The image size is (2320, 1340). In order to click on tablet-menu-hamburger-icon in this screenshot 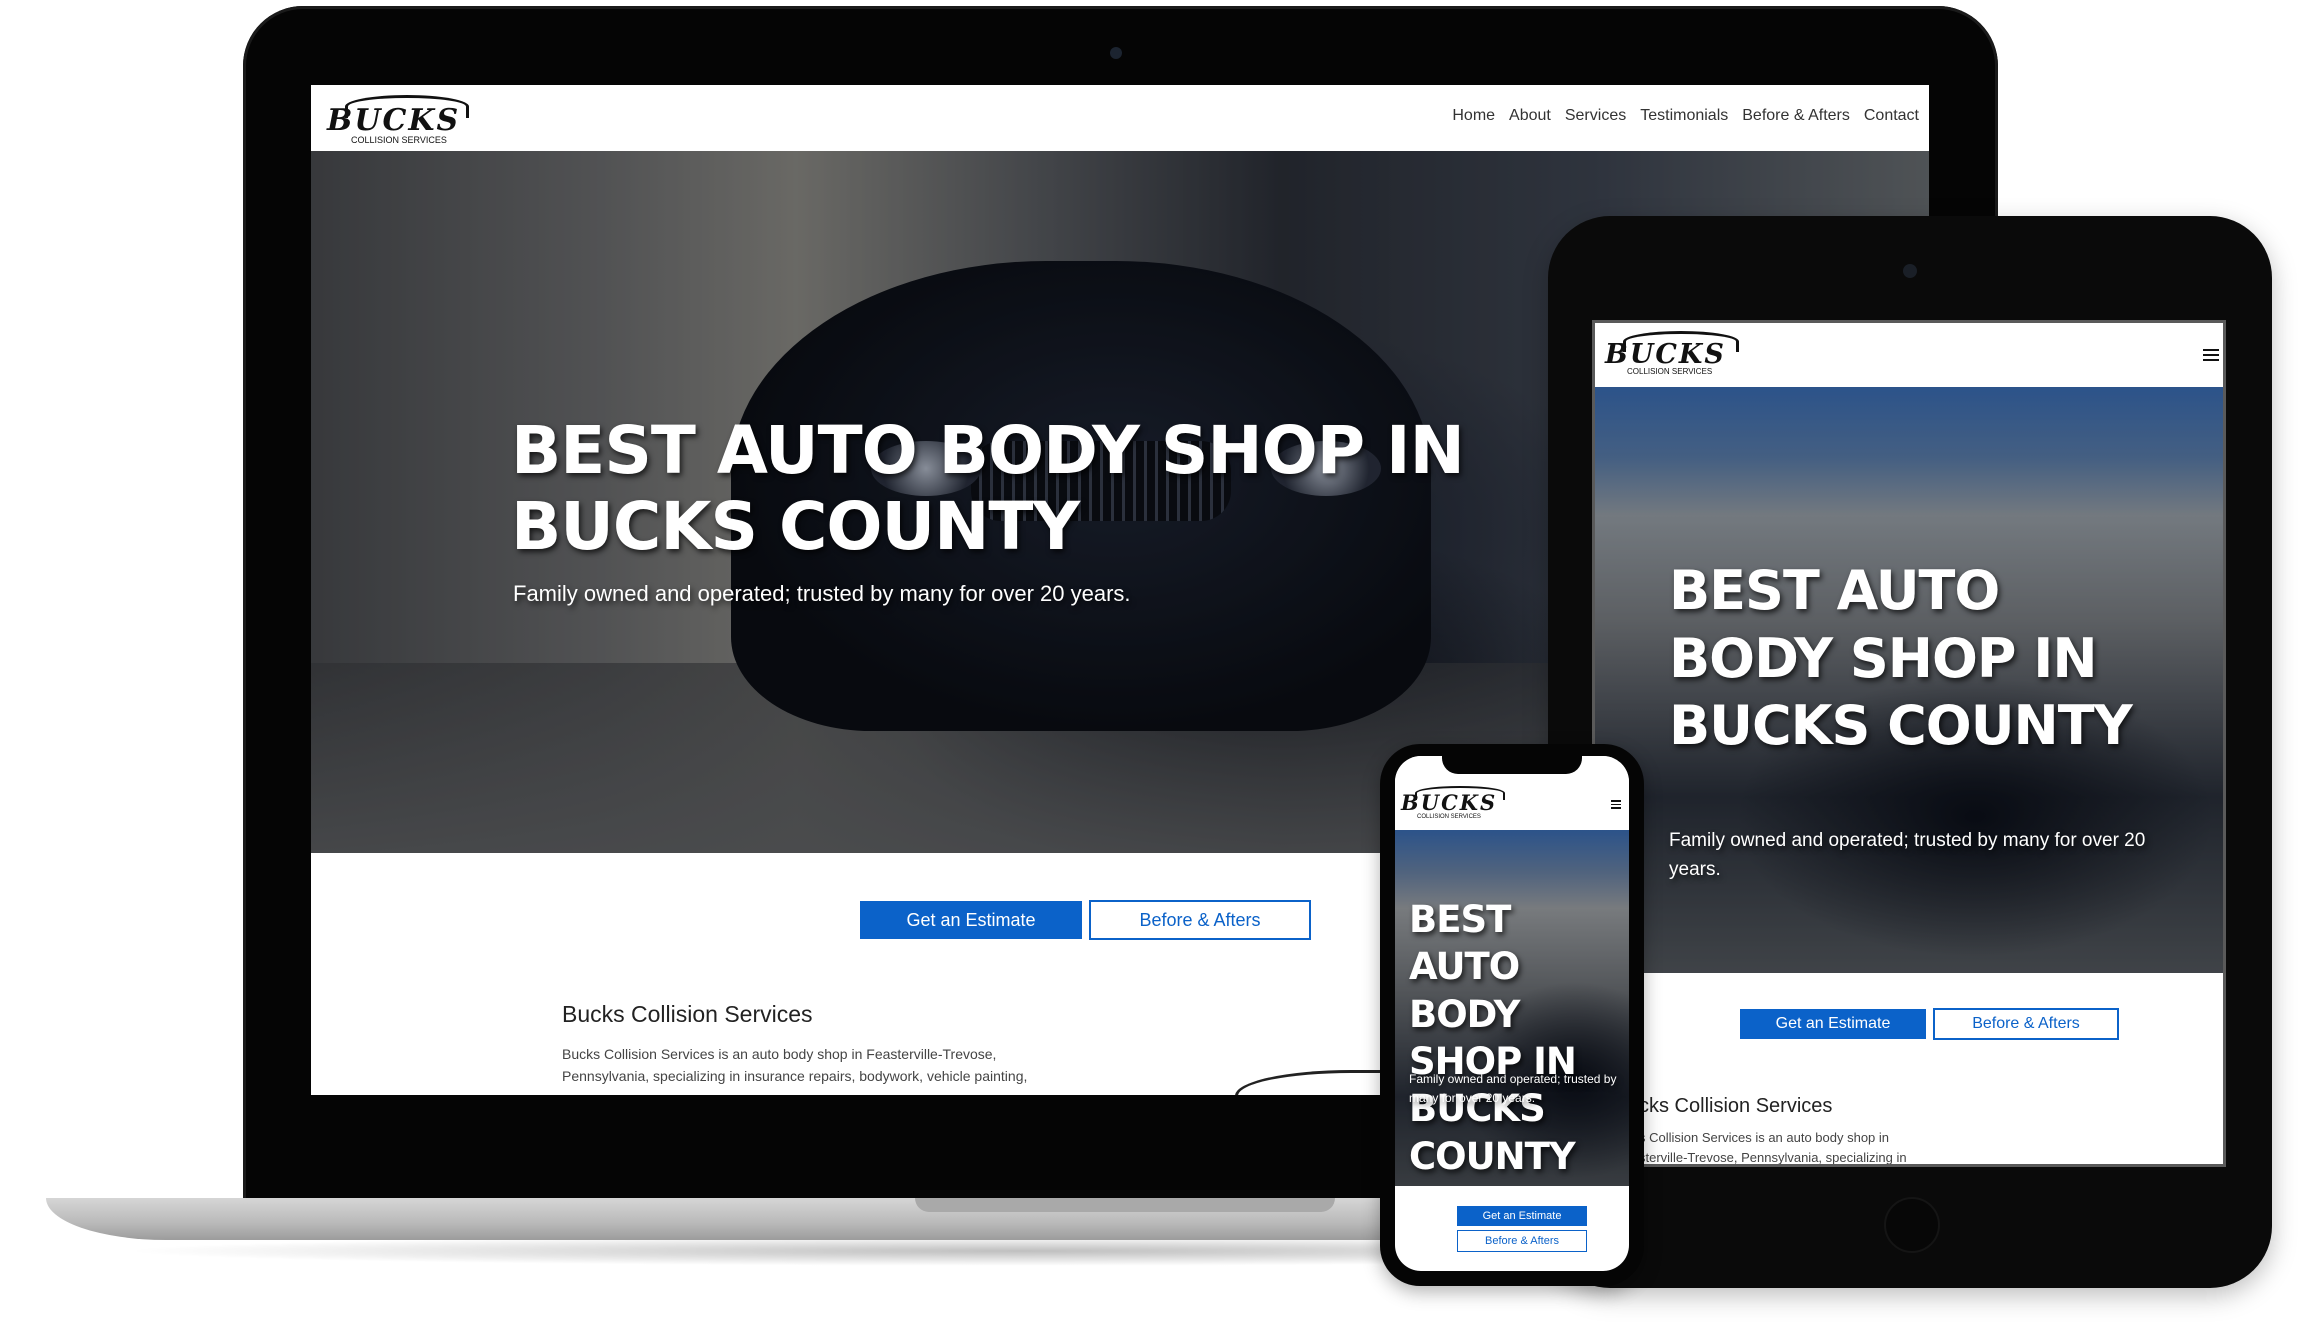, I will do `click(2211, 355)`.